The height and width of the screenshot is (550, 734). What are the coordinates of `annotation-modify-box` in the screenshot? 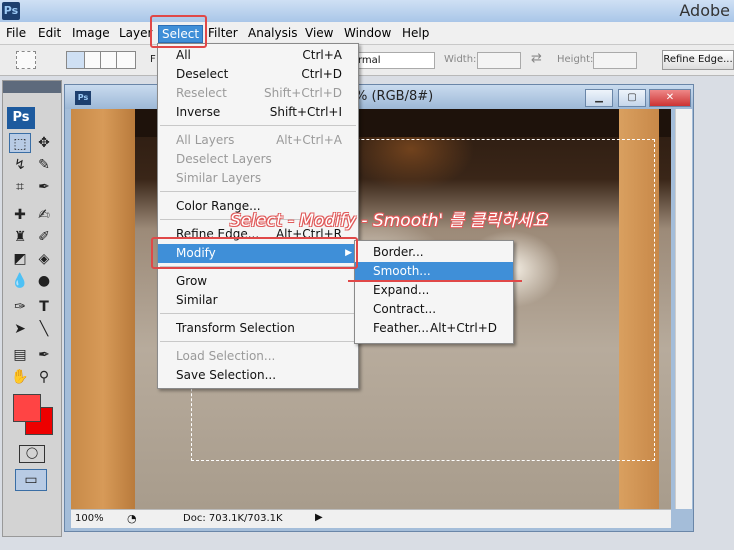 It's located at (254, 253).